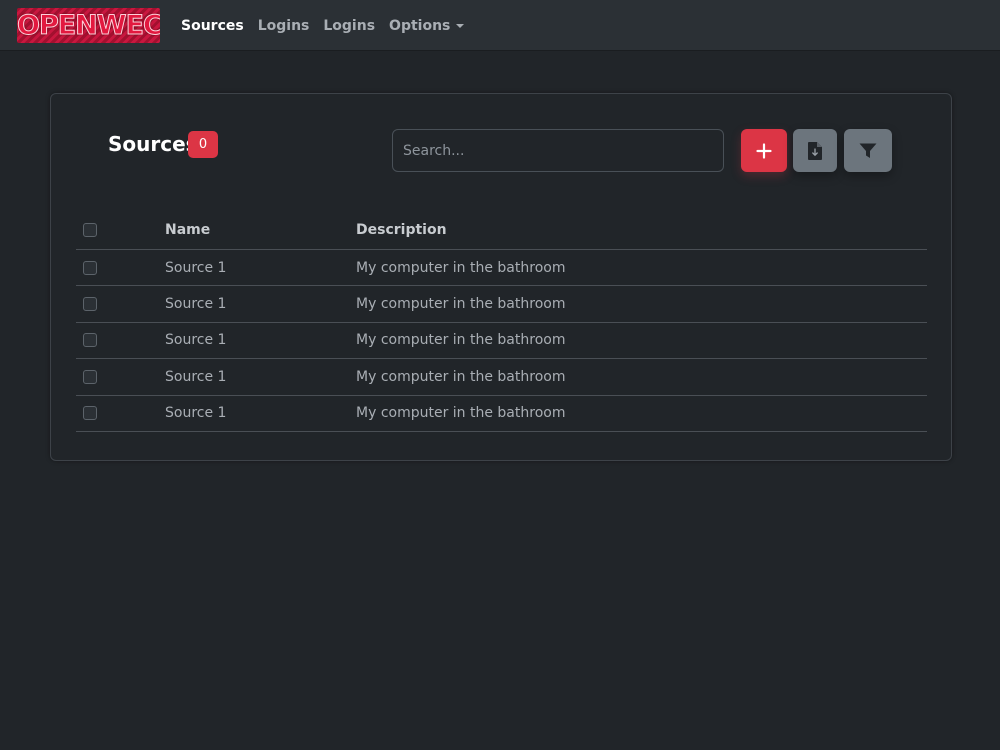 The height and width of the screenshot is (750, 1000). Describe the element at coordinates (153, 144) in the screenshot. I see `page-title: Sources` at that location.